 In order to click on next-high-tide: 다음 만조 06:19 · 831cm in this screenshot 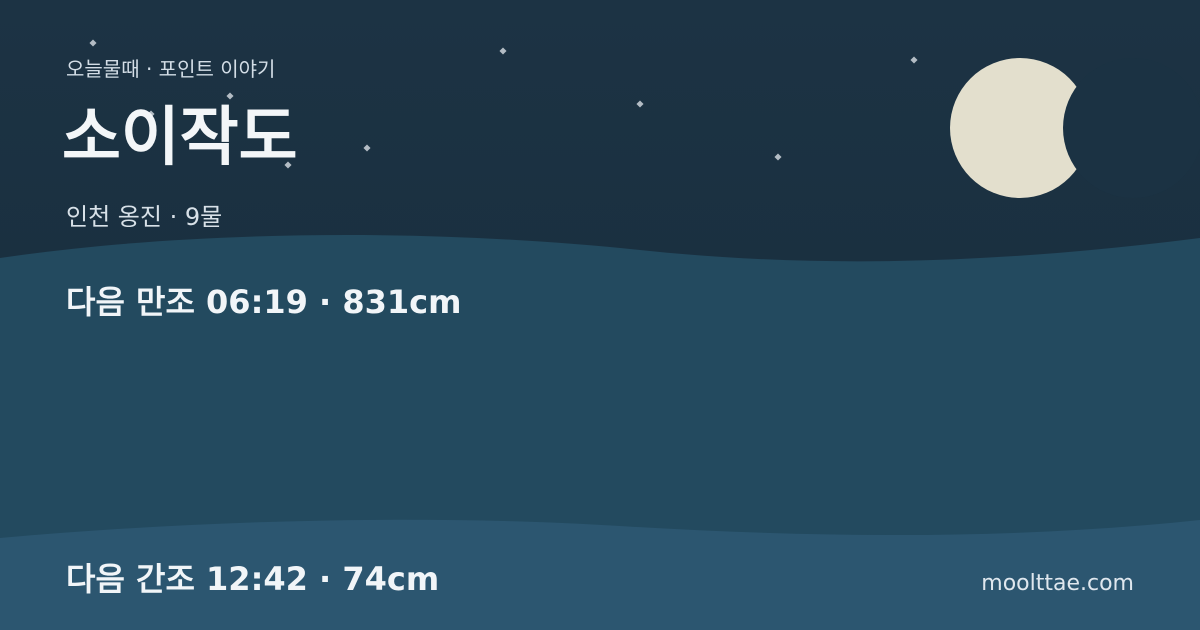, I will do `click(264, 302)`.